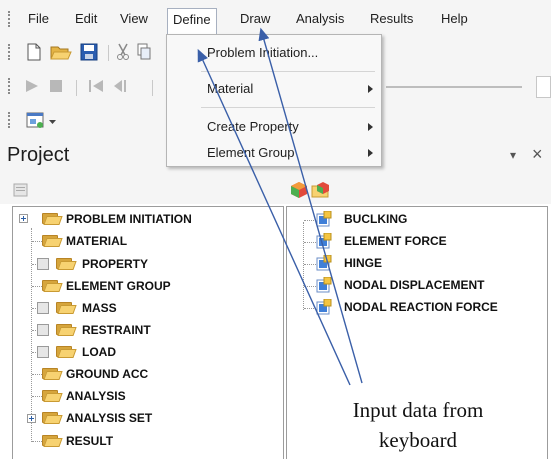 Image resolution: width=551 pixels, height=459 pixels. What do you see at coordinates (418, 410) in the screenshot?
I see `annotation-line-1: Input data from` at bounding box center [418, 410].